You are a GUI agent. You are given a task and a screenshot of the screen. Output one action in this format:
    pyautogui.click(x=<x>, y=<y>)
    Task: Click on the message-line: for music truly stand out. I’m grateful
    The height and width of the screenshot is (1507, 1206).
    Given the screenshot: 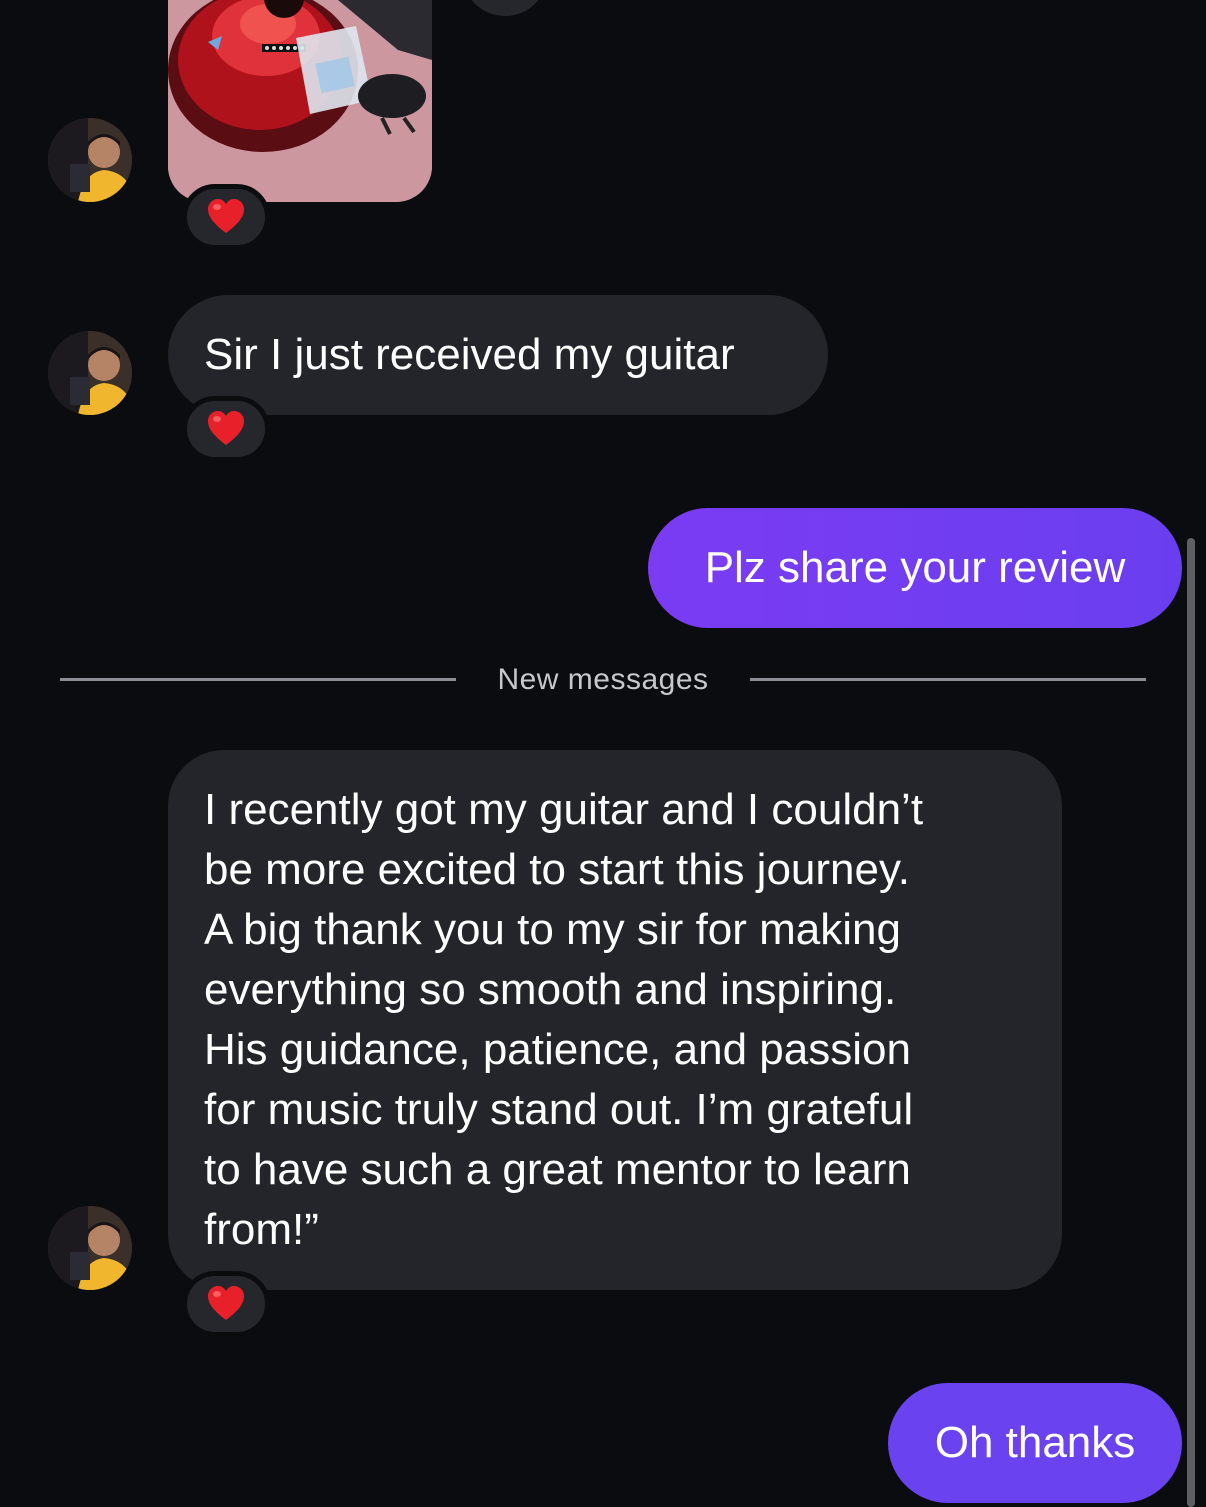 What is the action you would take?
    pyautogui.click(x=559, y=1109)
    